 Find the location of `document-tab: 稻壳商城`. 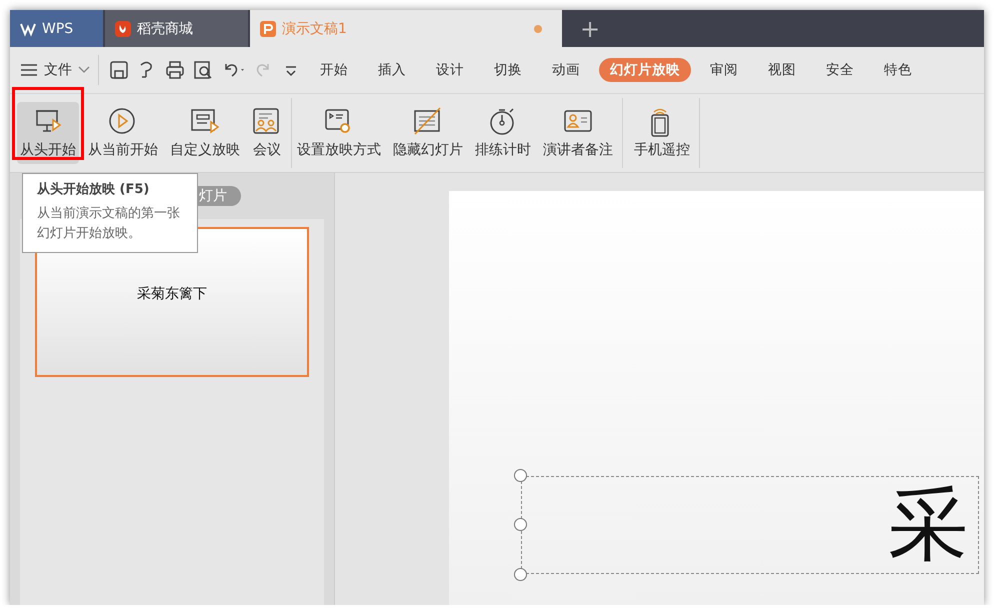

document-tab: 稻壳商城 is located at coordinates (176, 28).